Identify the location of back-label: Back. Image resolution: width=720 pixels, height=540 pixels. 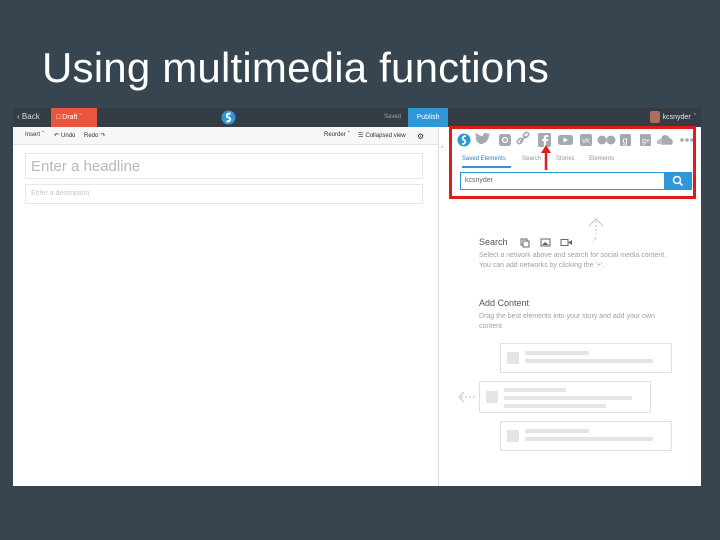
(30, 116).